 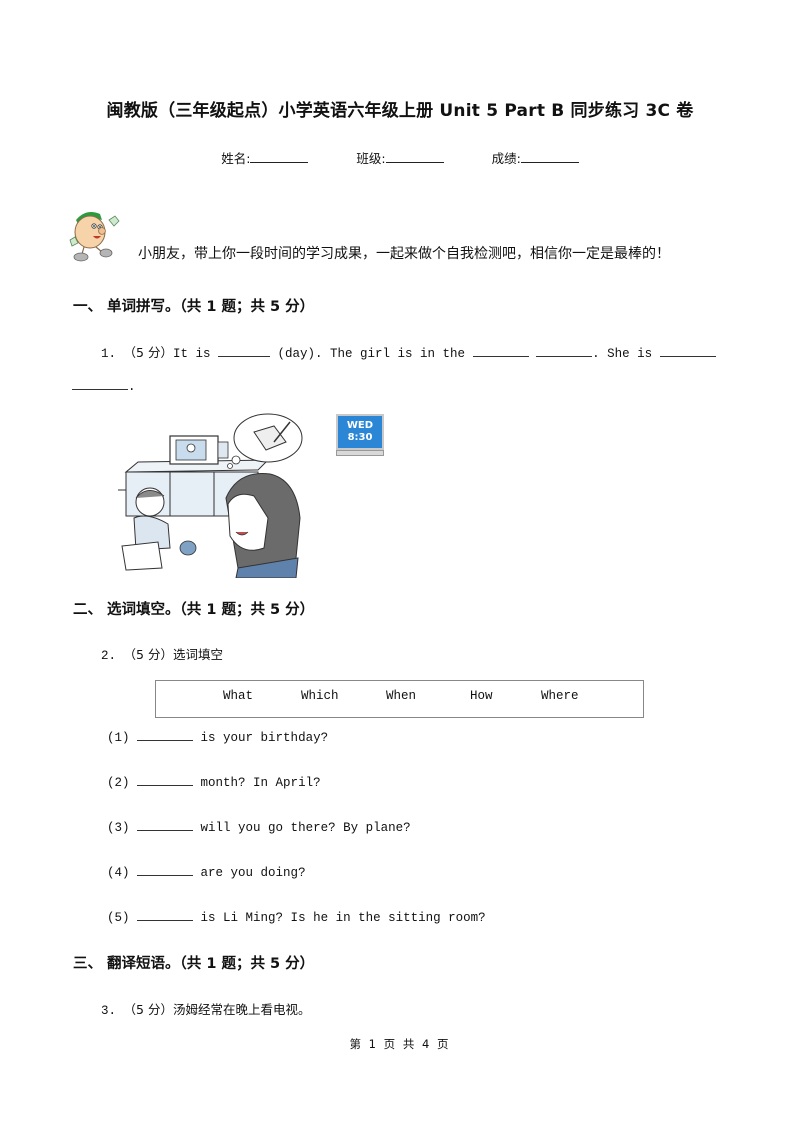 I want to click on intro-text: 小朋友，带上你一段时间的学习成果，一起来做个自我检测吧，相信你一定是最棒的！, so click(x=404, y=254).